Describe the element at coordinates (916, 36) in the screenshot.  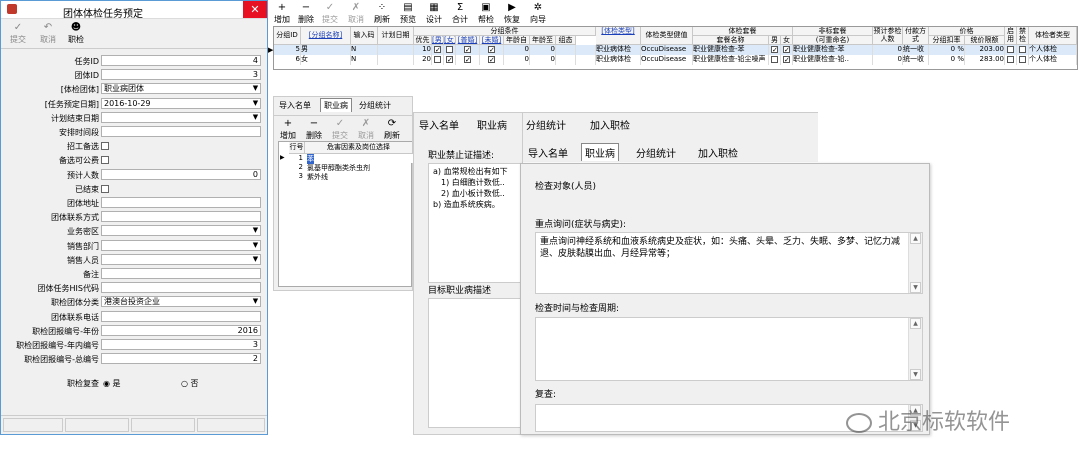
I see `col-pay: 付款方式` at that location.